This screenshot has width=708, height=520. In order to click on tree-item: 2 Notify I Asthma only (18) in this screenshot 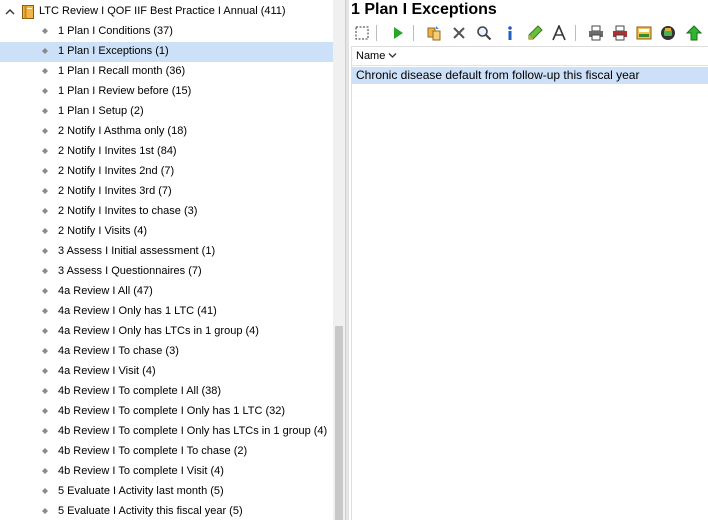, I will do `click(166, 132)`.